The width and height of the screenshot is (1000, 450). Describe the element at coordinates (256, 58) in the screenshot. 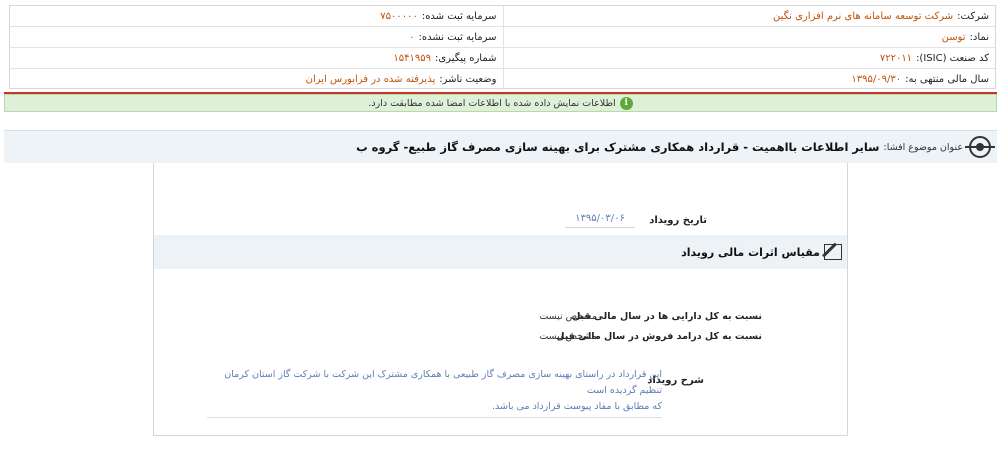

I see `tracking-cell: شماره پیگیری: ۱۵۴۱۹۵۹` at that location.